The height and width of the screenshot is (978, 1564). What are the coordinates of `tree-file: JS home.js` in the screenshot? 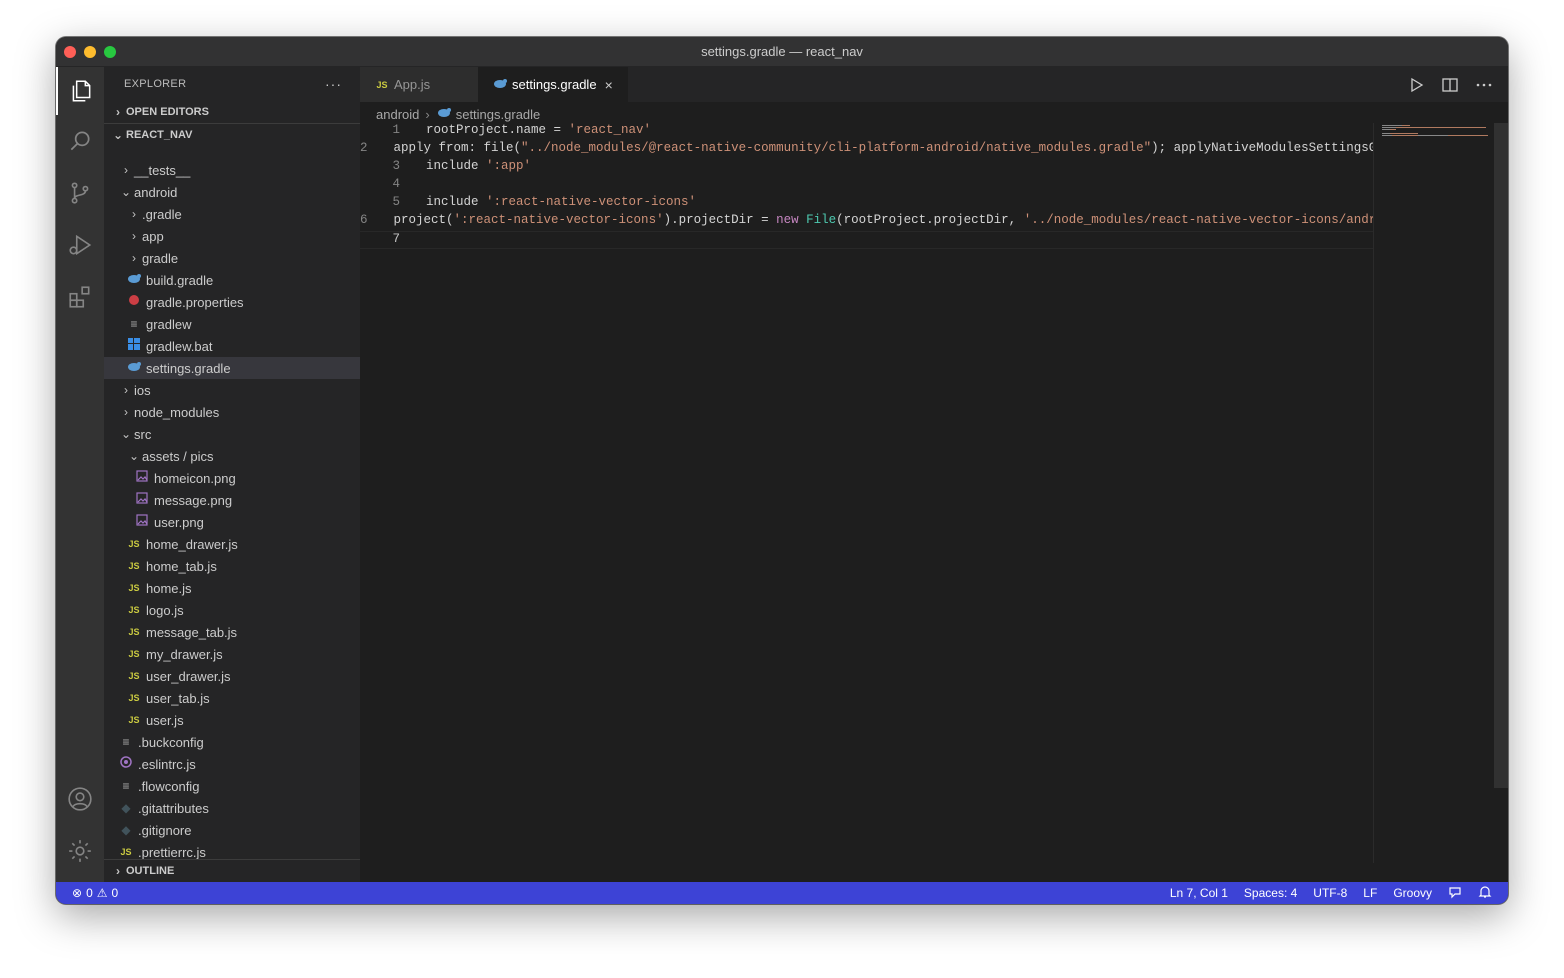 It's located at (232, 588).